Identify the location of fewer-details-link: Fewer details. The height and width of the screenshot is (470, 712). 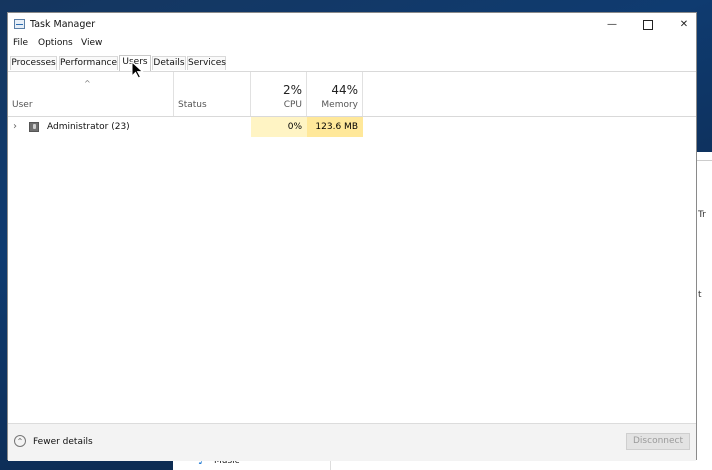
(63, 442).